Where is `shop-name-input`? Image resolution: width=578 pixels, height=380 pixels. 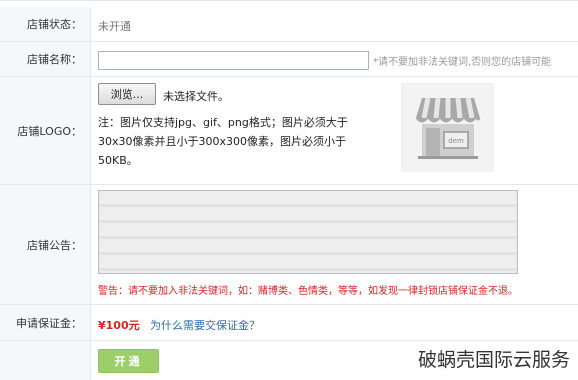
shop-name-input is located at coordinates (233, 60).